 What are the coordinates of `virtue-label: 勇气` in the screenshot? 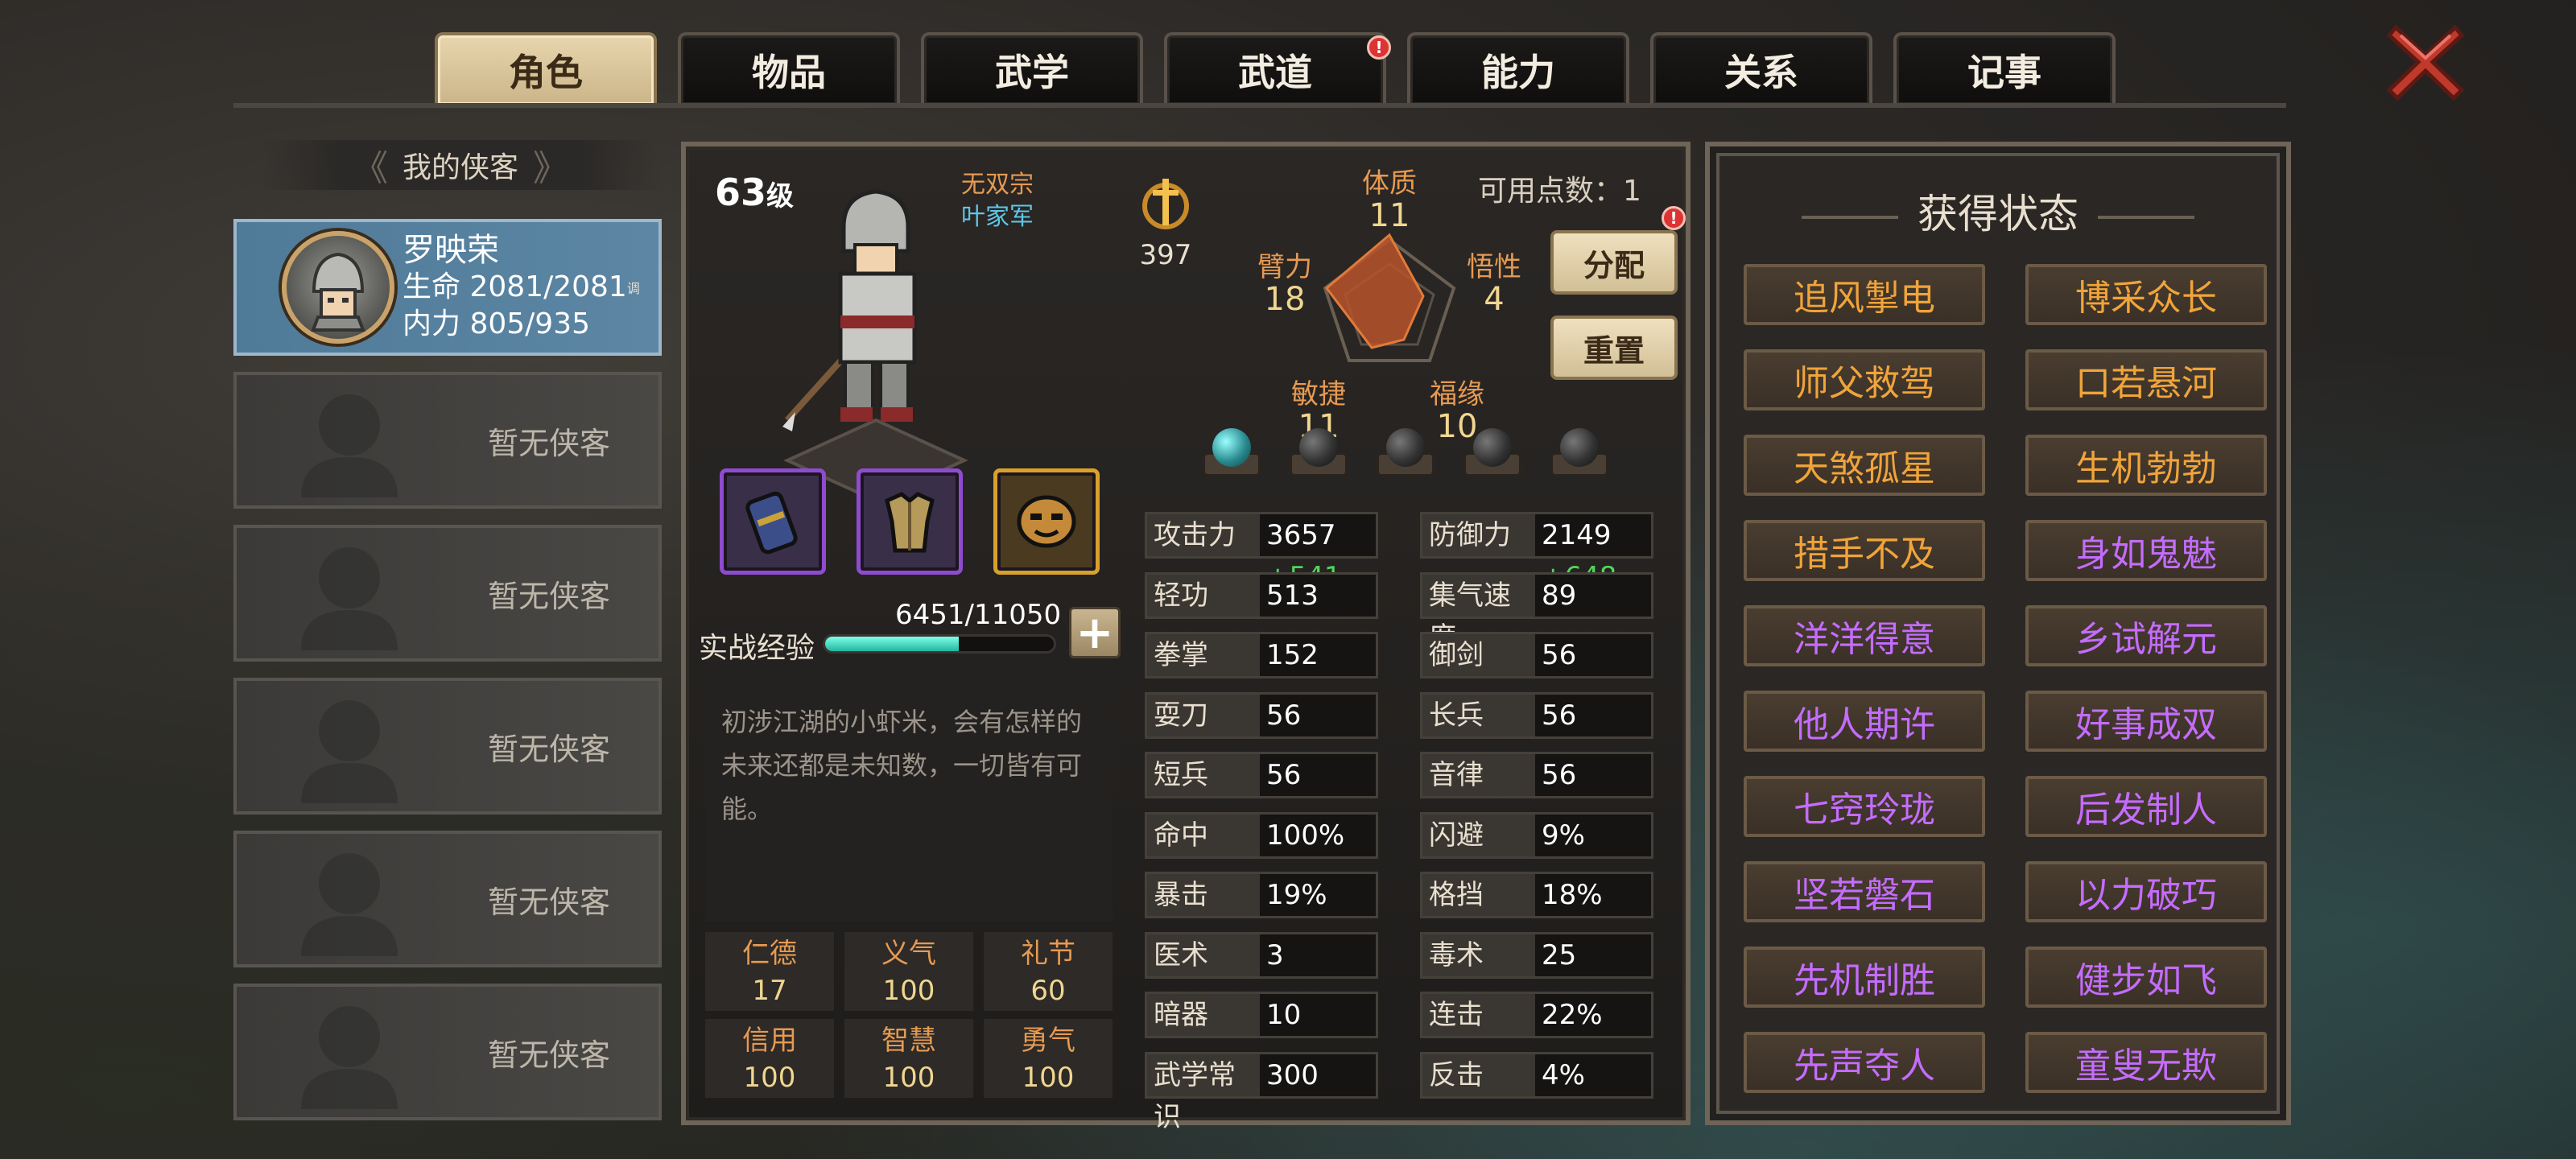 It's located at (1048, 1041).